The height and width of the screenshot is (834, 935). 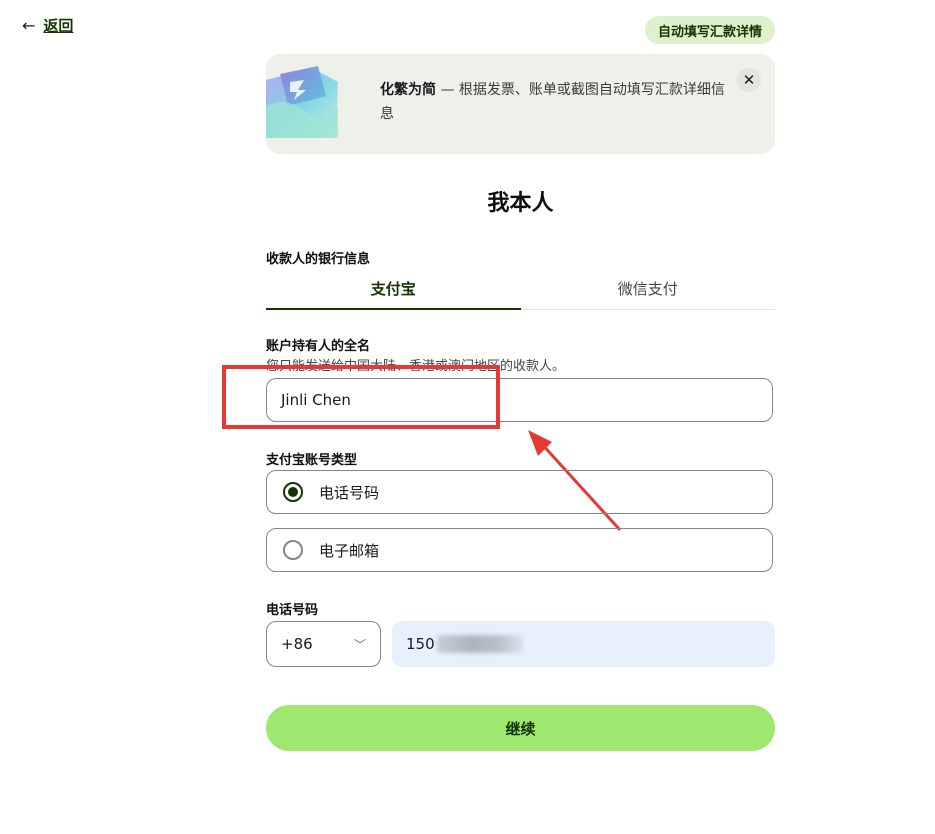 What do you see at coordinates (408, 90) in the screenshot?
I see `banner-bold: 化繁为简` at bounding box center [408, 90].